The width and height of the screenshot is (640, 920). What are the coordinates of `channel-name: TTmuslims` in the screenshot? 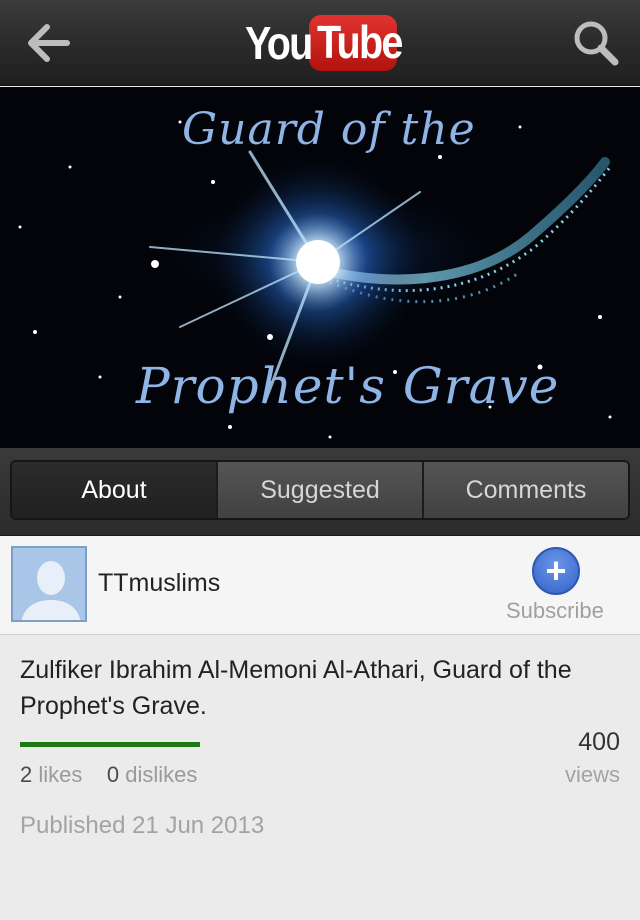 It's located at (159, 583).